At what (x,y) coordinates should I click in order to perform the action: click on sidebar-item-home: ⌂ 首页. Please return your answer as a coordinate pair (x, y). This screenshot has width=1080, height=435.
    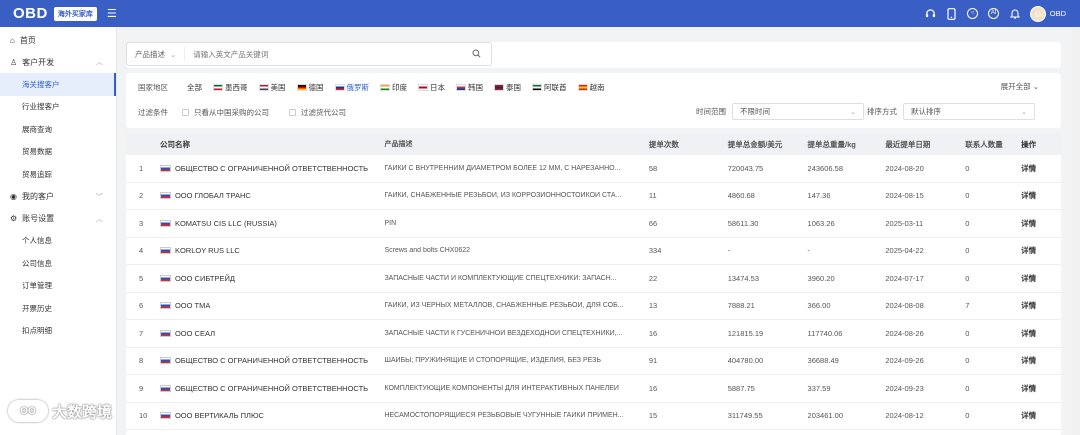
    Looking at the image, I should click on (58, 40).